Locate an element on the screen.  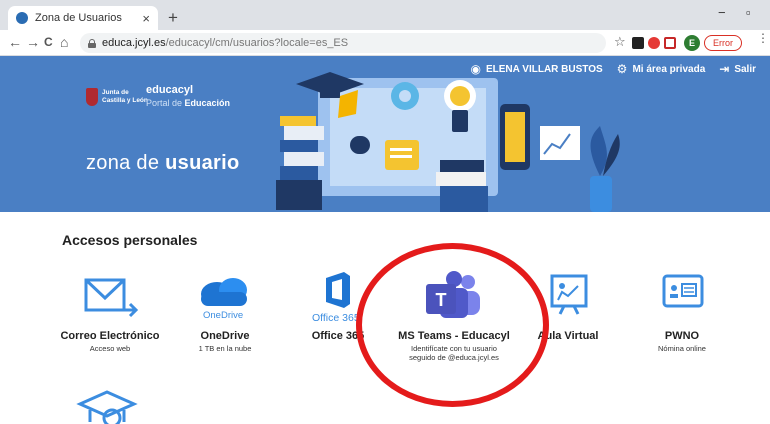
logout-label: Salir is located at coordinates (745, 69).